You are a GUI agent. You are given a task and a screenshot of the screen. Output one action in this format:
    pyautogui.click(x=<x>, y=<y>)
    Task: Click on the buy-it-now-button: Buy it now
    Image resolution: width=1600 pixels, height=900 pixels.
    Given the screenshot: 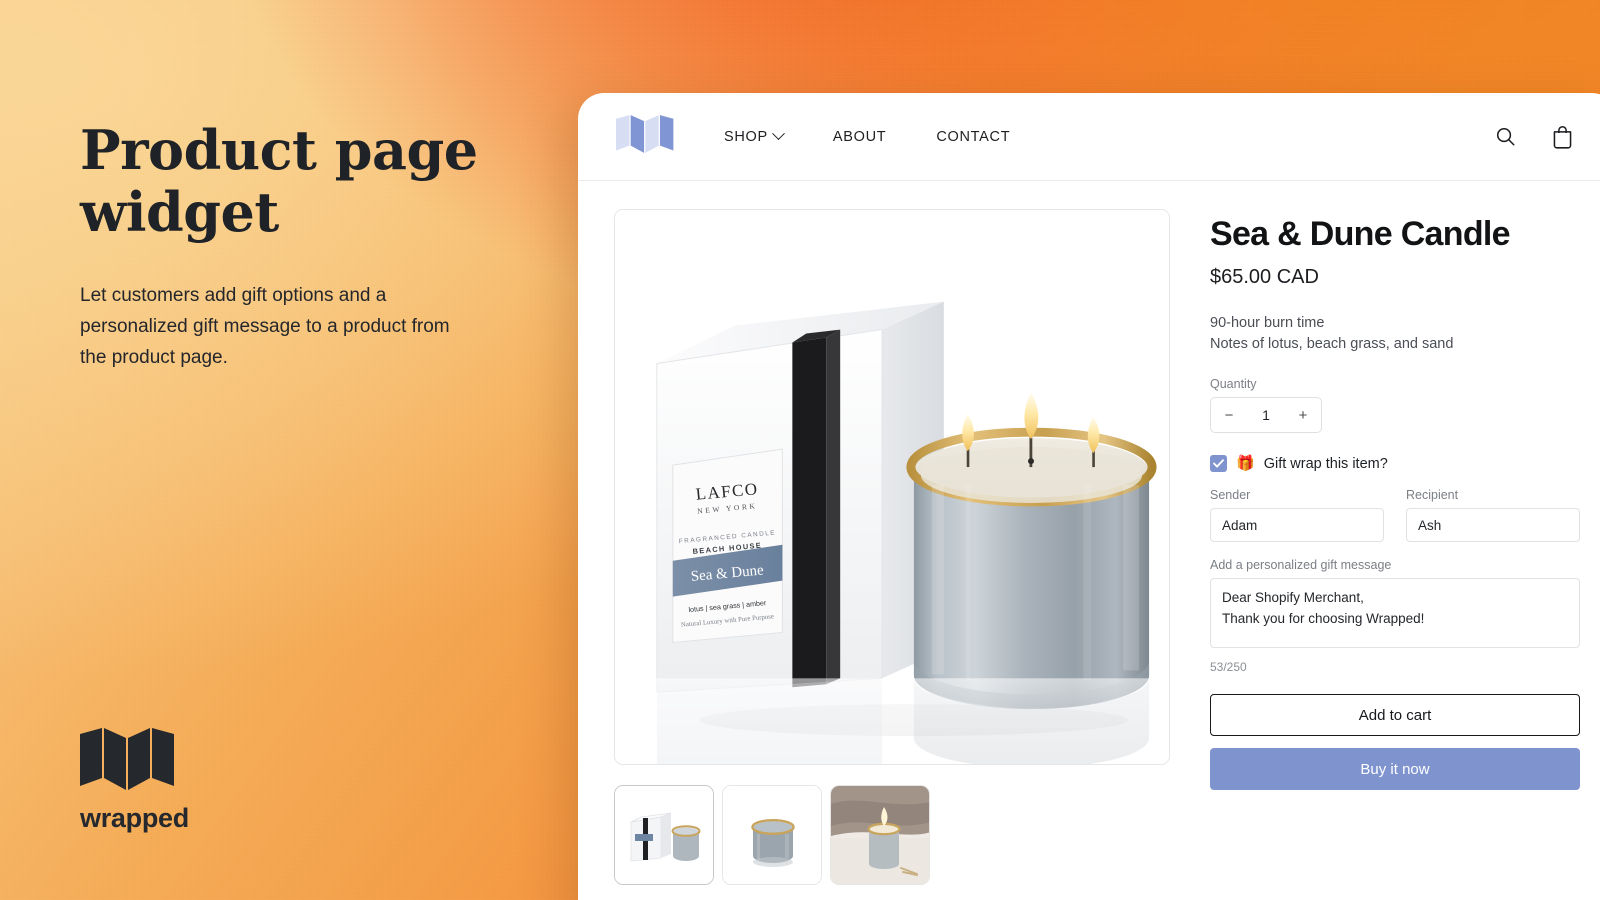 What is the action you would take?
    pyautogui.click(x=1395, y=769)
    